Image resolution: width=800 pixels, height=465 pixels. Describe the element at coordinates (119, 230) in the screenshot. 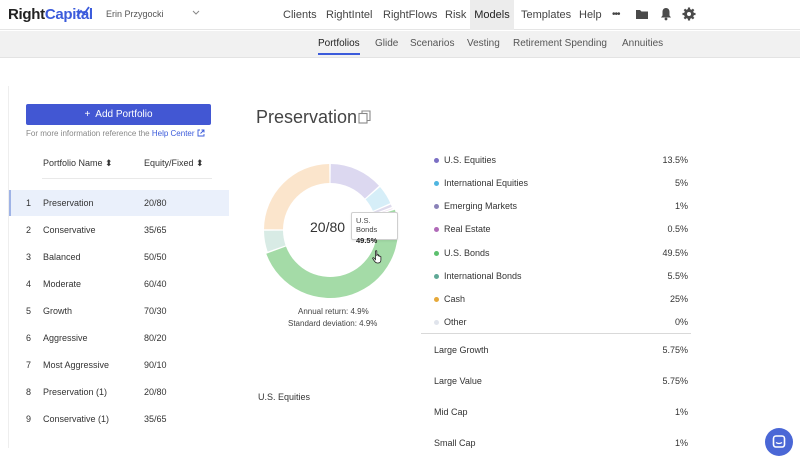

I see `table-row: 2 Conservative 35/65` at that location.